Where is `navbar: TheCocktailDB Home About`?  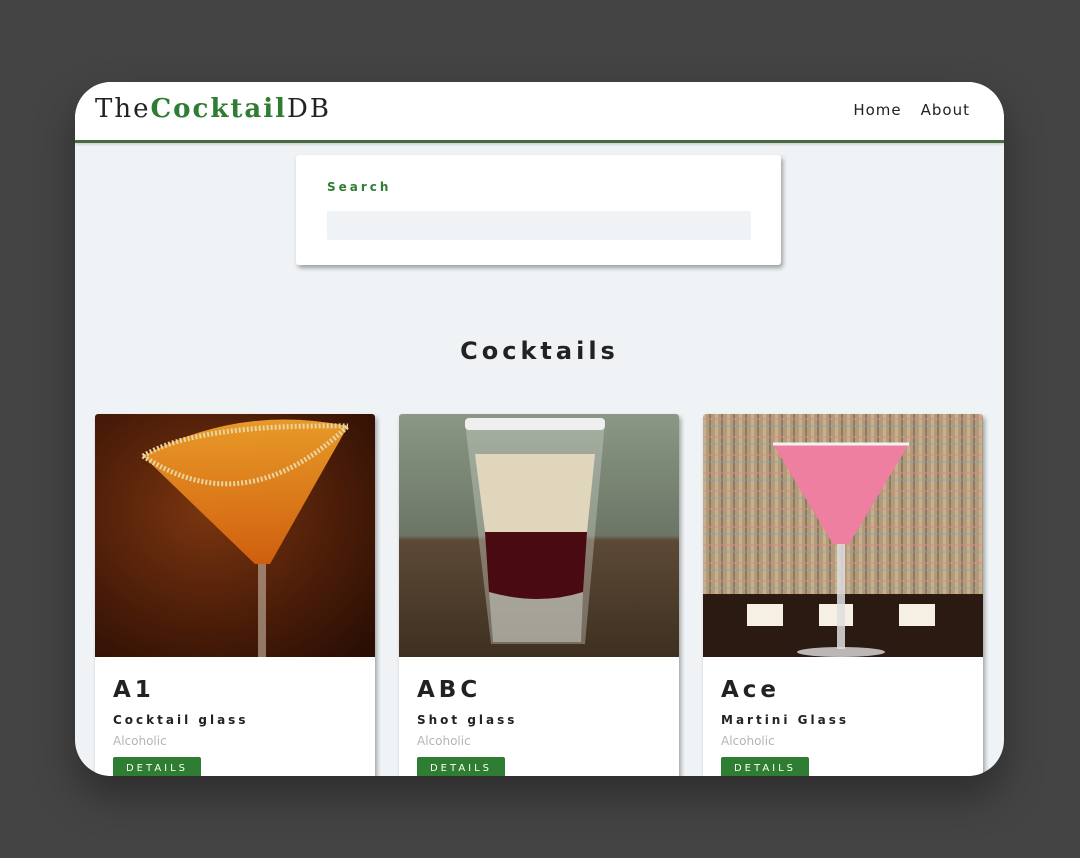
navbar: TheCocktailDB Home About is located at coordinates (539, 112).